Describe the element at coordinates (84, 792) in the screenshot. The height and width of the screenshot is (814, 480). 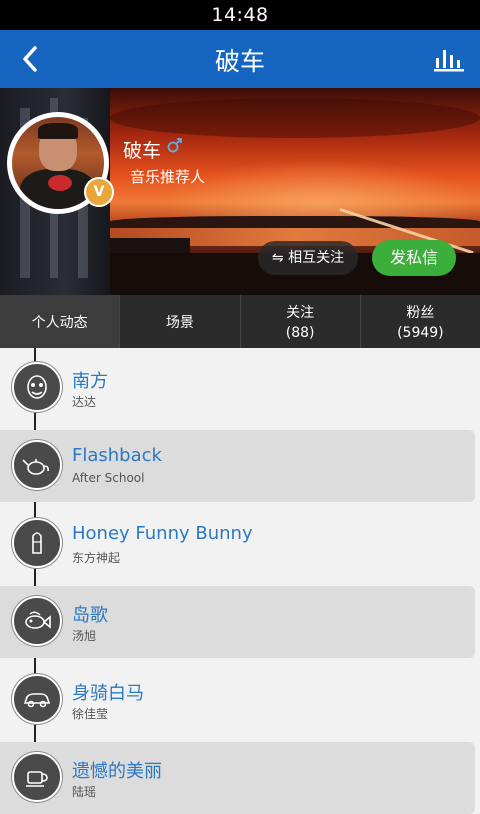
I see `song-artist: 陆瑶` at that location.